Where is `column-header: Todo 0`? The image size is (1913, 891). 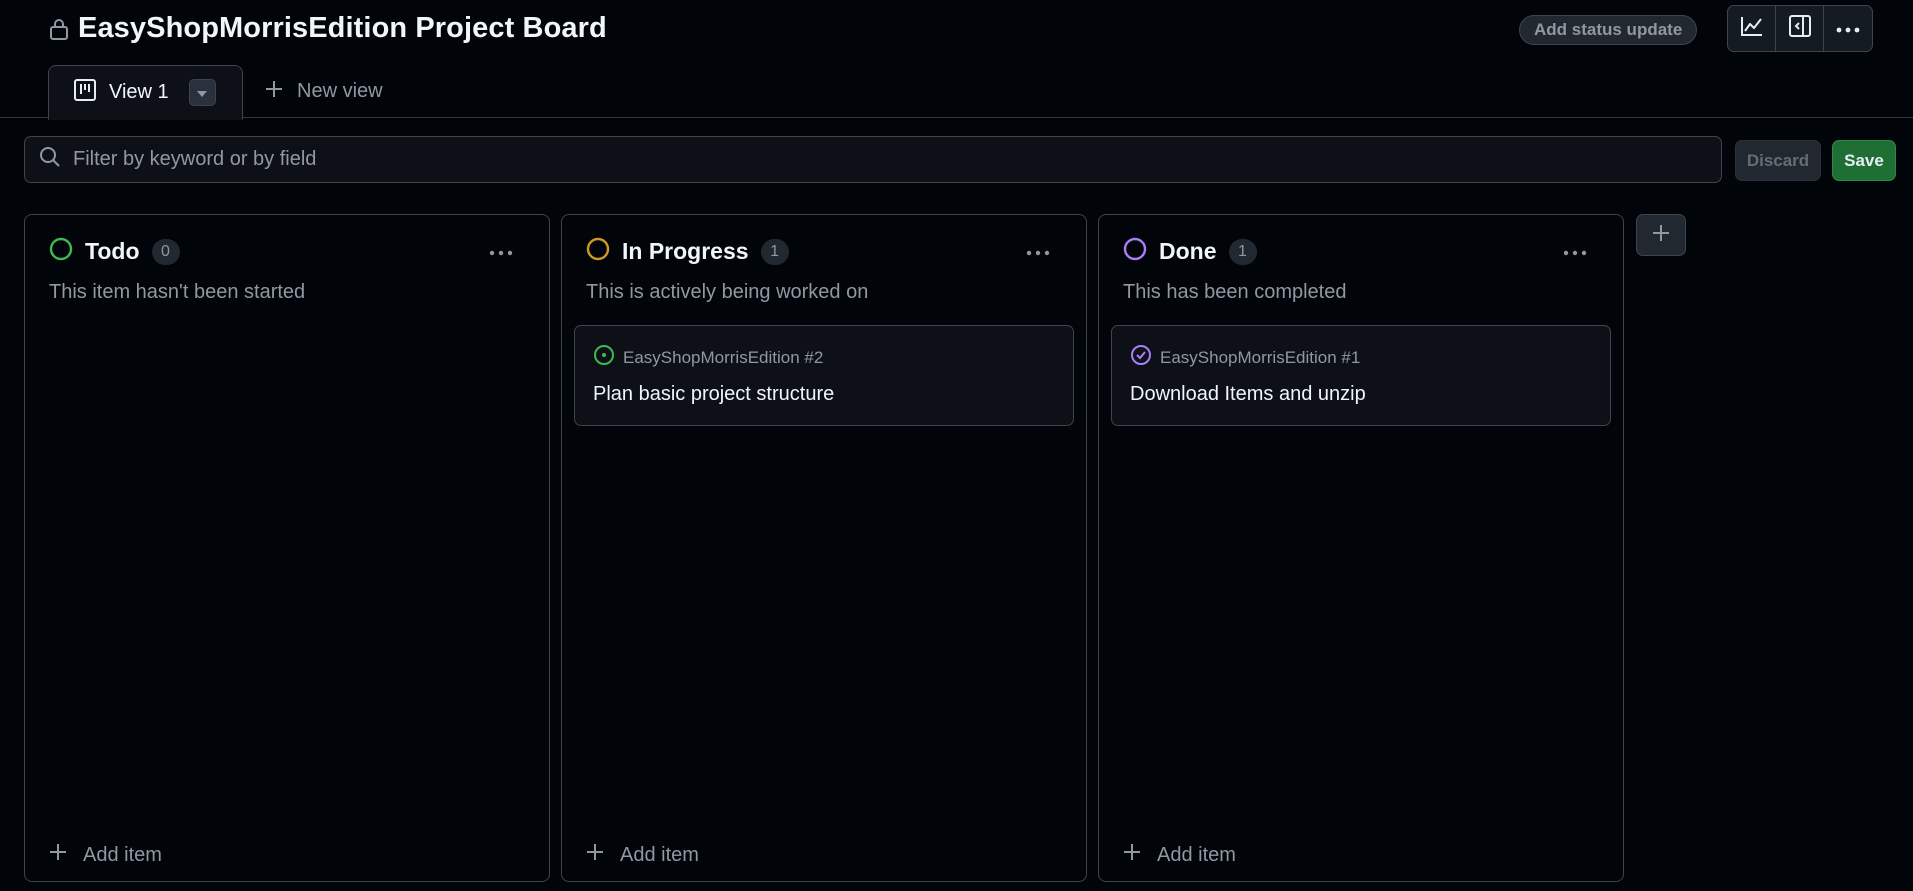
column-header: Todo 0 is located at coordinates (114, 251).